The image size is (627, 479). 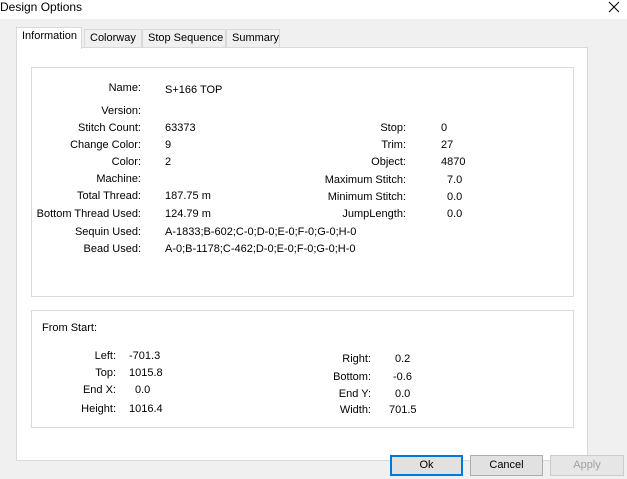 What do you see at coordinates (118, 179) in the screenshot?
I see `machine-label: Machine:` at bounding box center [118, 179].